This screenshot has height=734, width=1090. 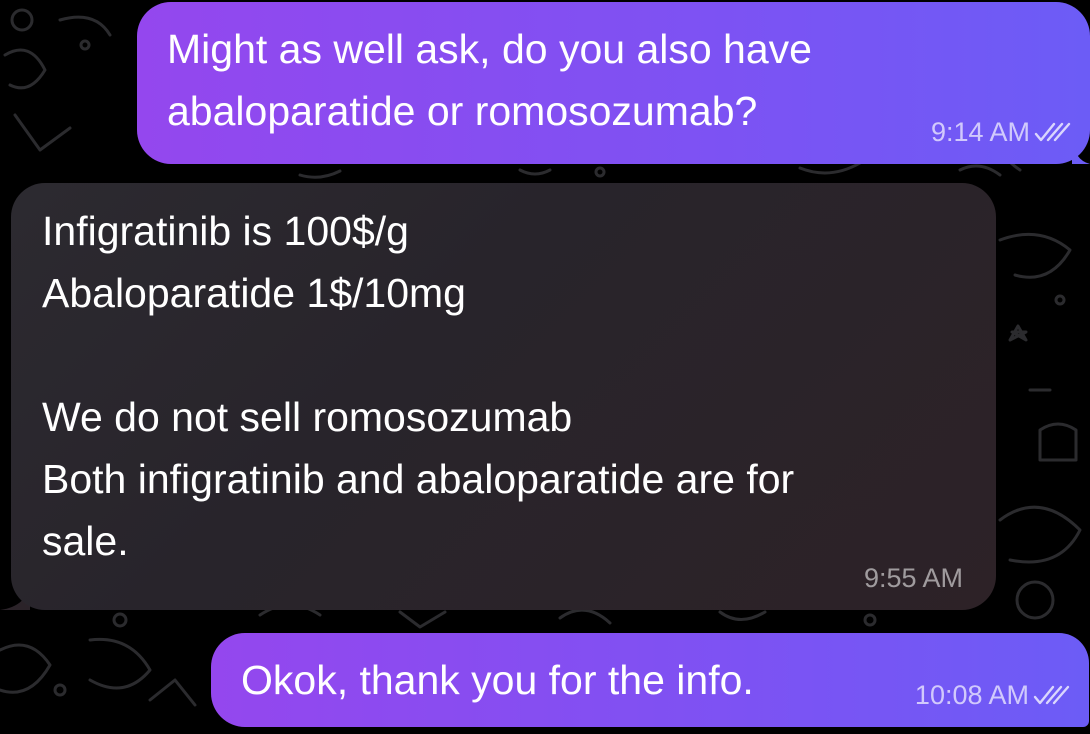 What do you see at coordinates (85, 541) in the screenshot?
I see `message-text-line: sale.` at bounding box center [85, 541].